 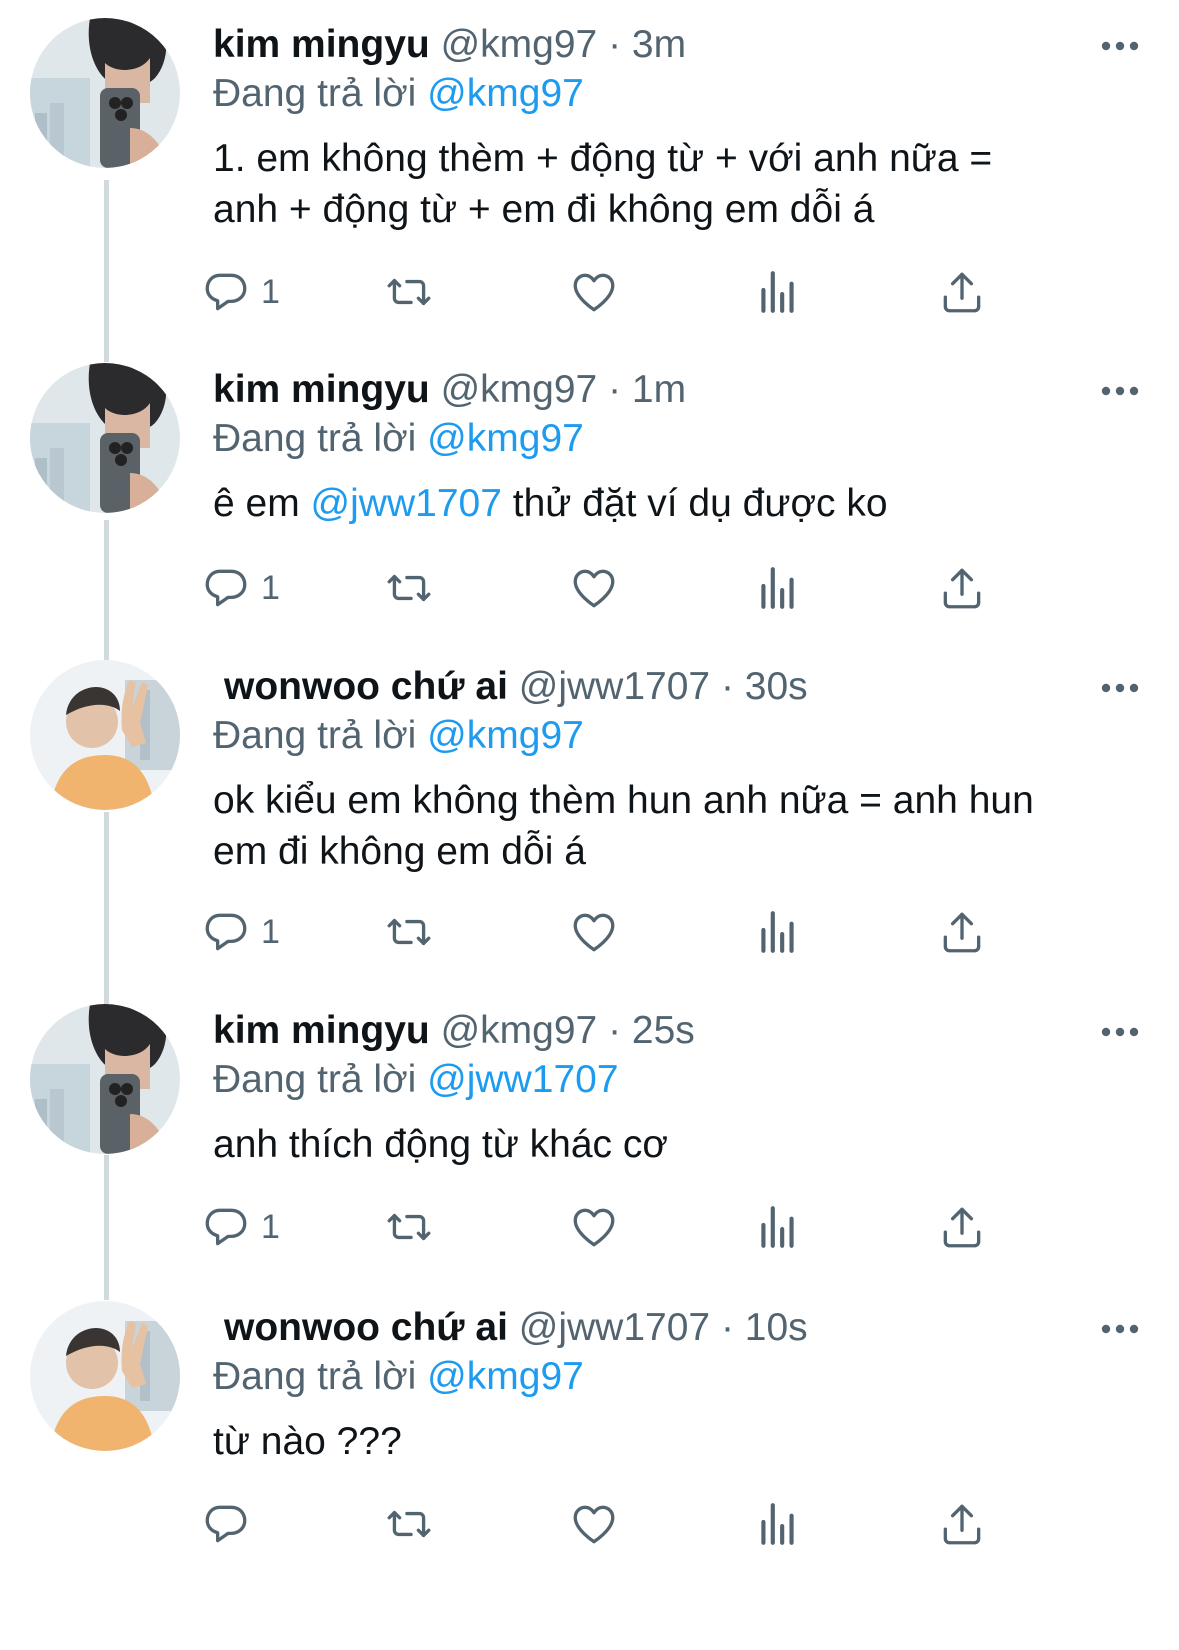 I want to click on action-bar, so click(x=653, y=1524).